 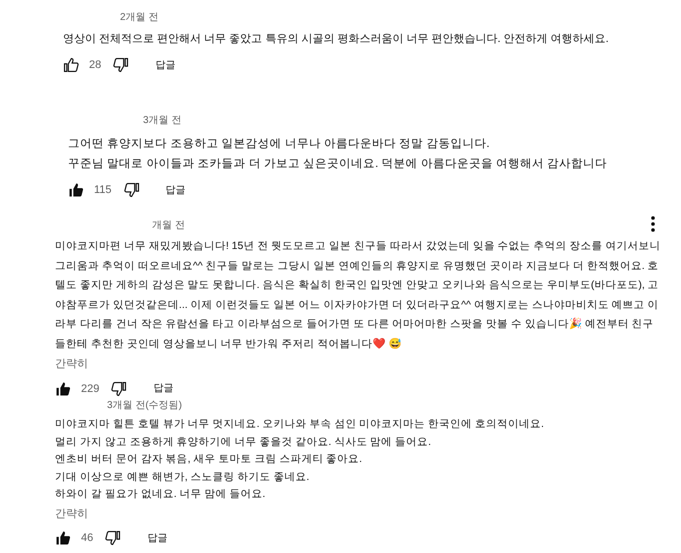 What do you see at coordinates (90, 389) in the screenshot?
I see `like-count: 229` at bounding box center [90, 389].